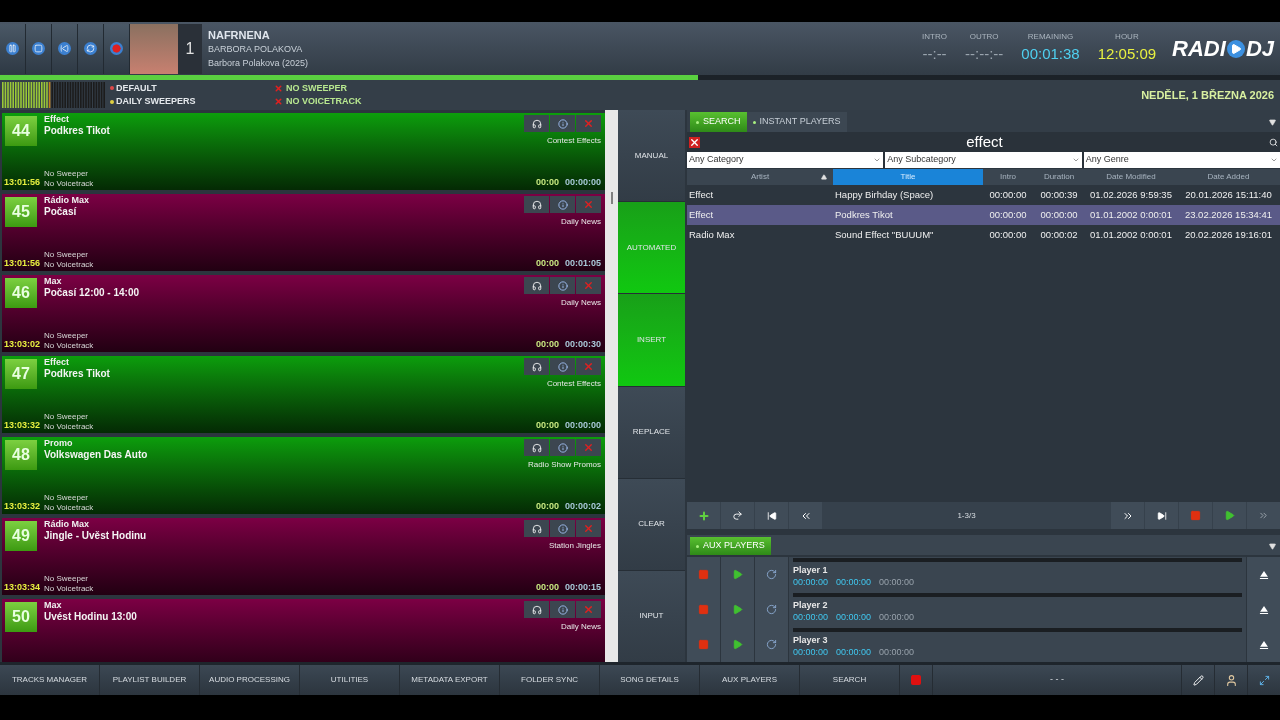  Describe the element at coordinates (22, 344) in the screenshot. I see `start-time: 13:03:02` at that location.